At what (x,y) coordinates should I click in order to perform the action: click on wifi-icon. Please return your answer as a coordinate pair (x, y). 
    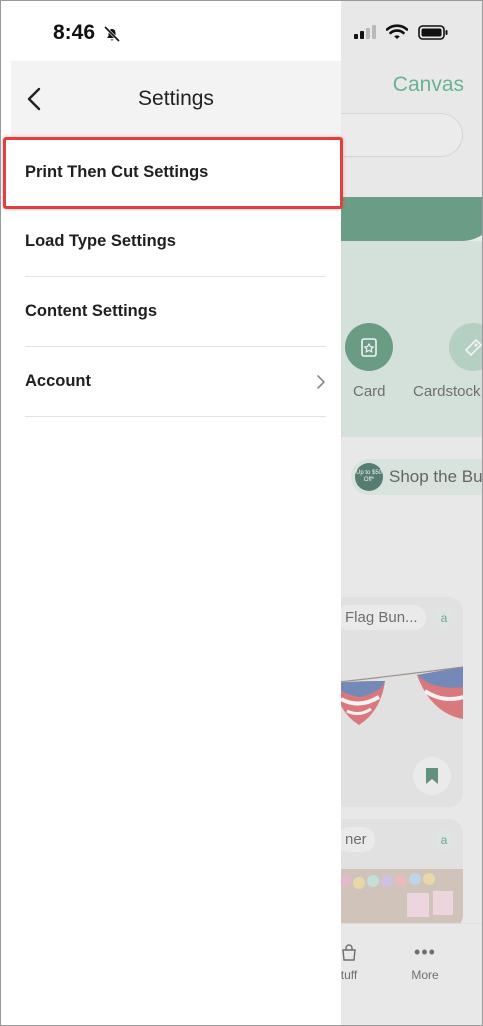
    Looking at the image, I should click on (397, 31).